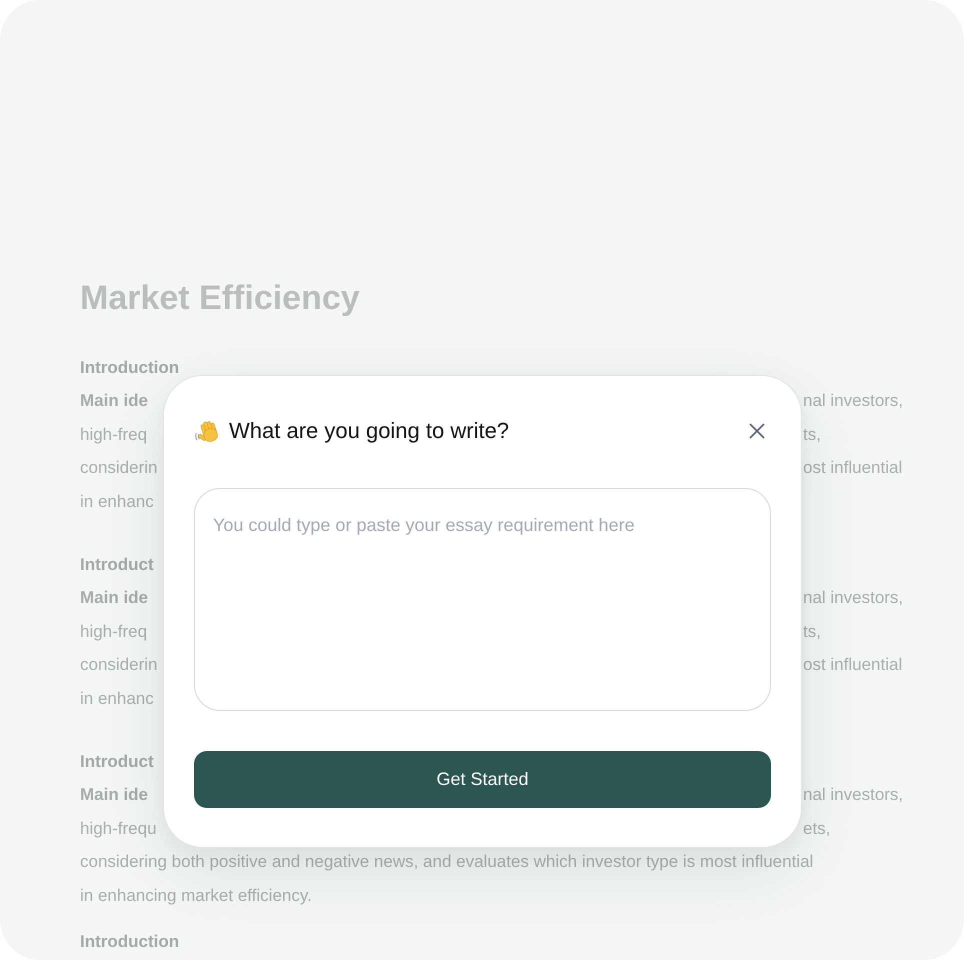 This screenshot has width=964, height=960. What do you see at coordinates (816, 829) in the screenshot?
I see `paragraph-text: ets,` at bounding box center [816, 829].